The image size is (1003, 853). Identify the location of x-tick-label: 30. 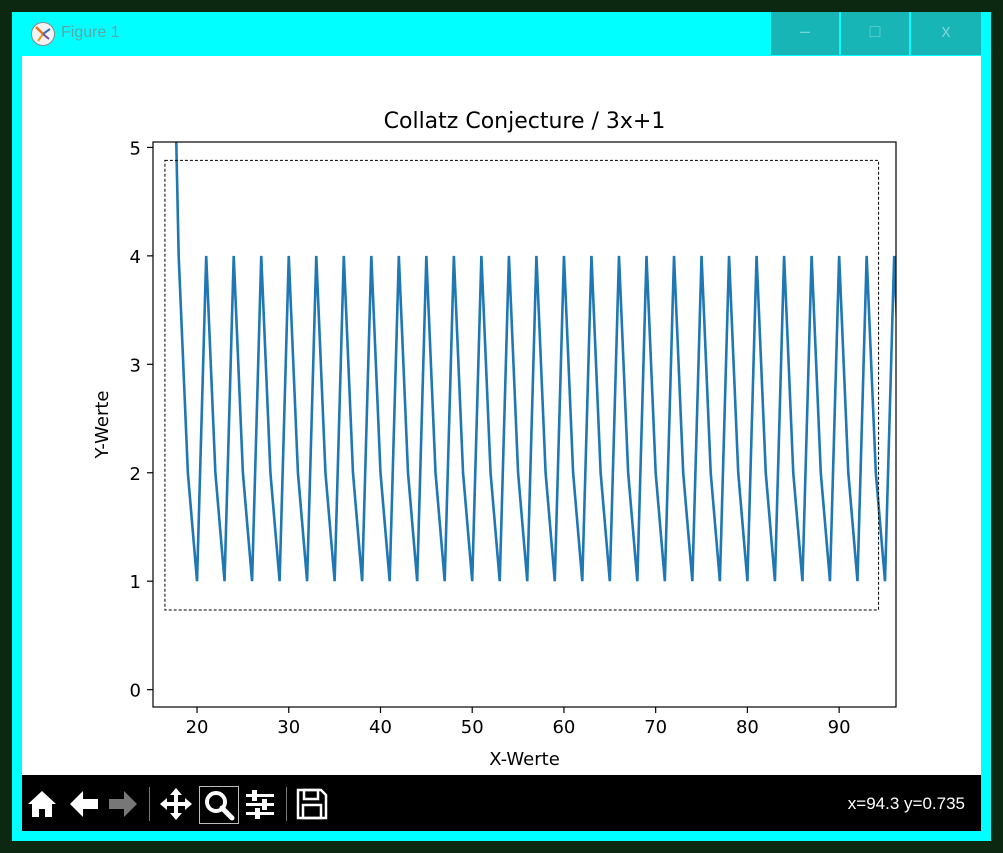
(288, 727).